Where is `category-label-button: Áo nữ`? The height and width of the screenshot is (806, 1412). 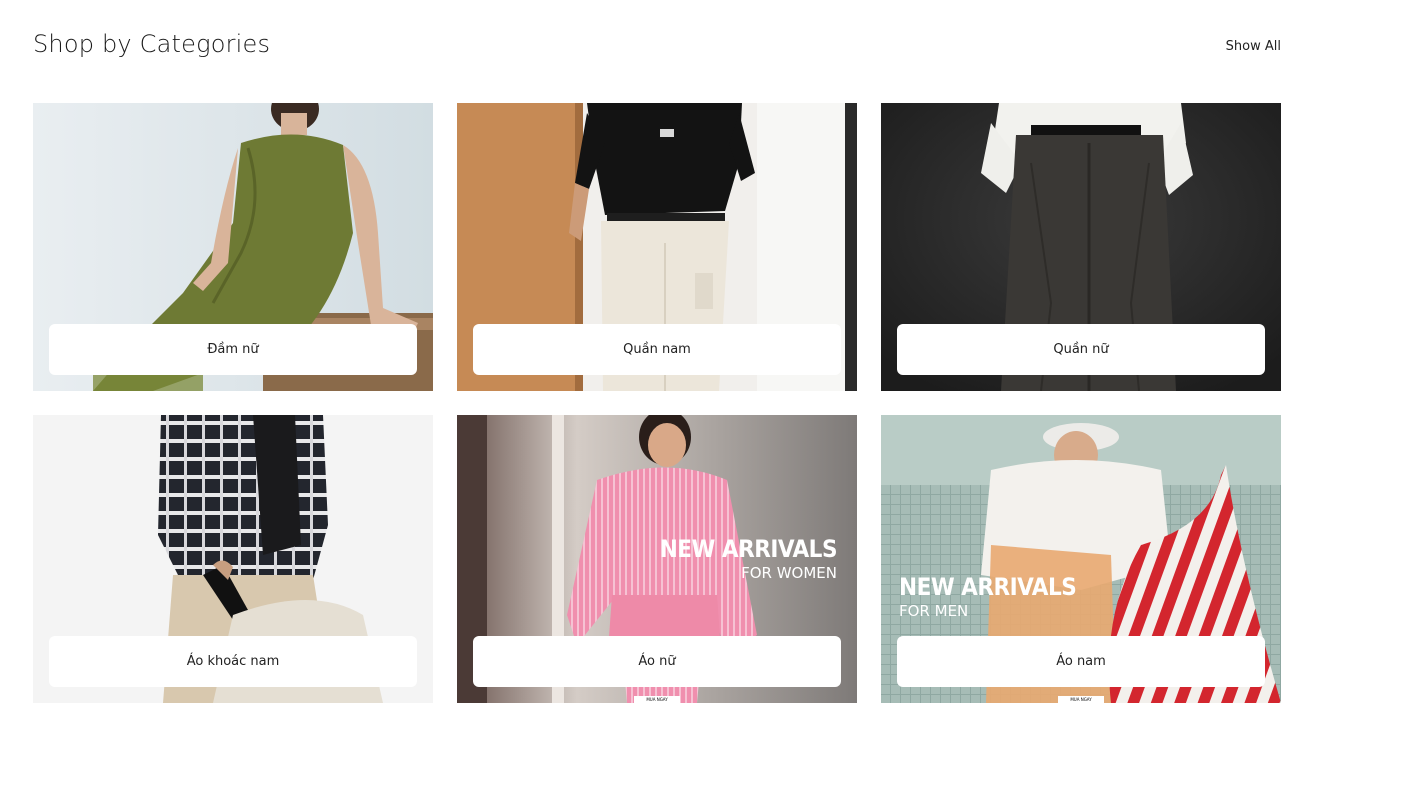 category-label-button: Áo nữ is located at coordinates (657, 661).